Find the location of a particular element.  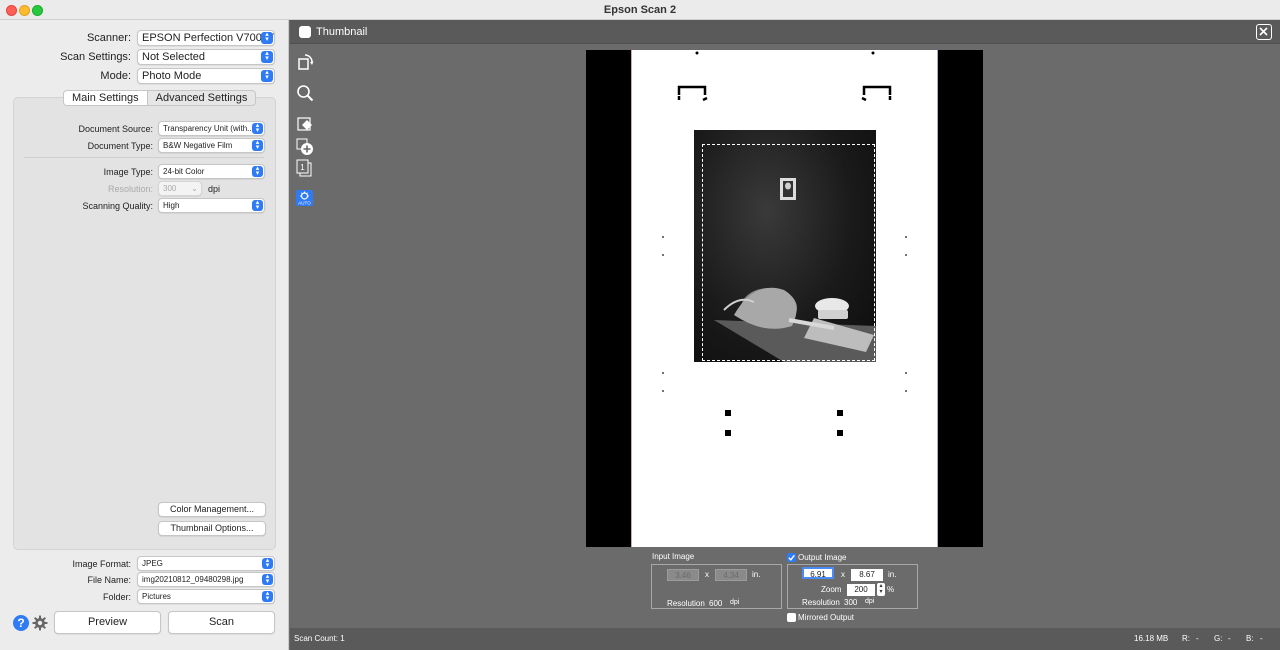

mirrored-output-label: Mirrored Output is located at coordinates (826, 617).